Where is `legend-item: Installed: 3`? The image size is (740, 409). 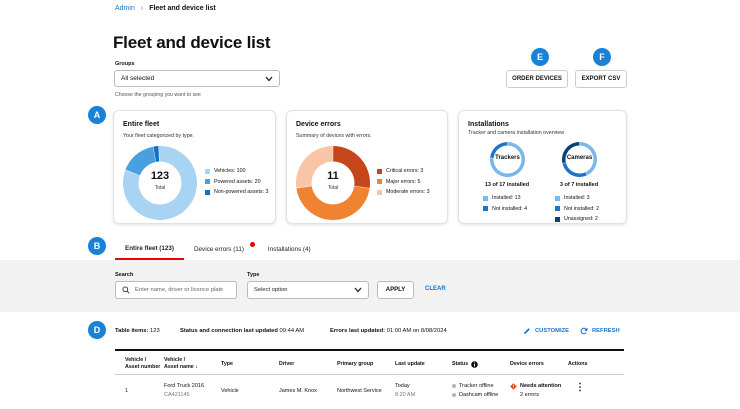 legend-item: Installed: 3 is located at coordinates (577, 198).